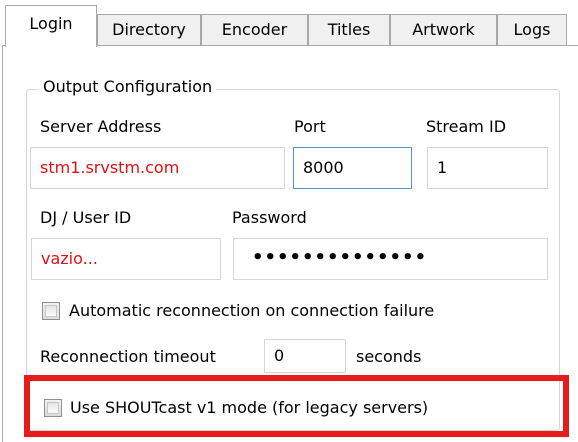  I want to click on reconnection-timeout-label: Reconnection timeout, so click(128, 356).